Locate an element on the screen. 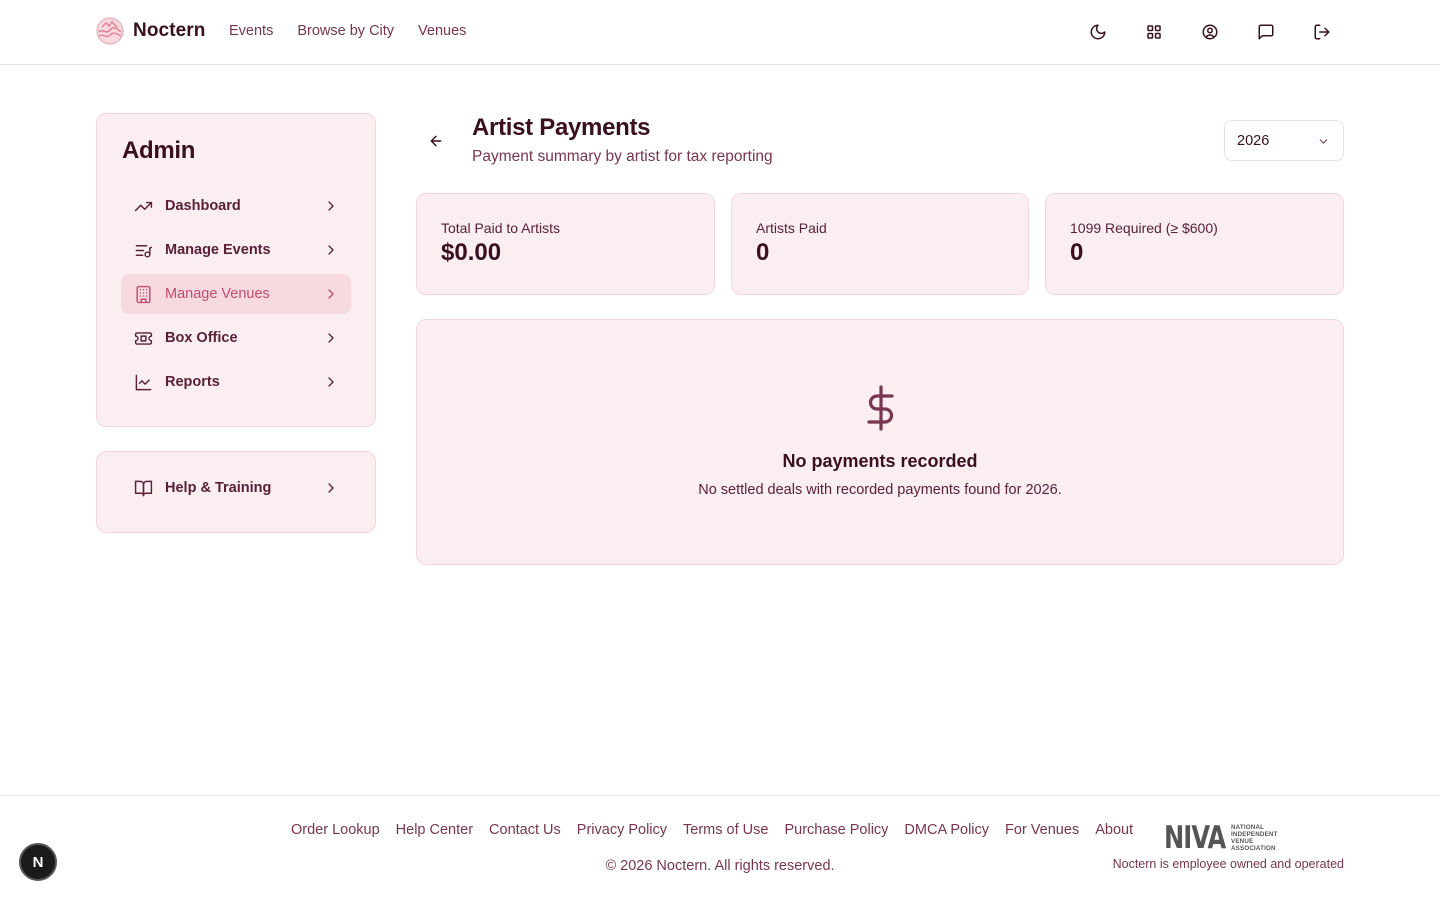 The image size is (1440, 900). nav-venues: Venues is located at coordinates (442, 31).